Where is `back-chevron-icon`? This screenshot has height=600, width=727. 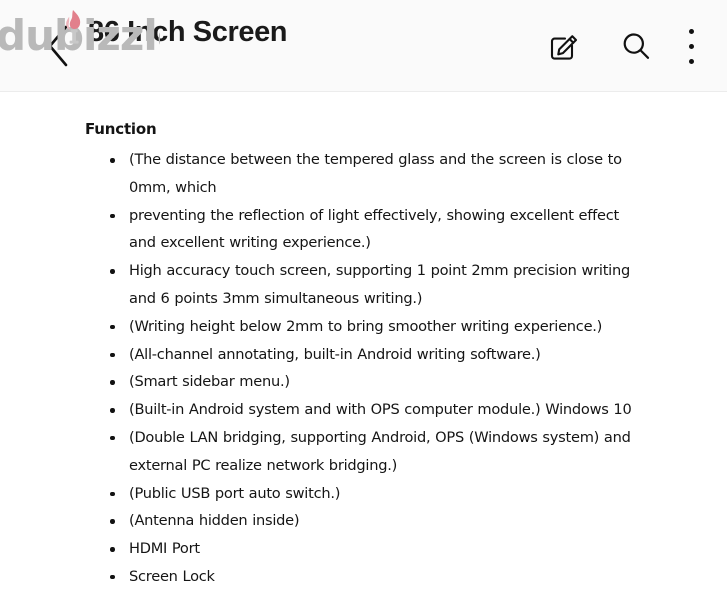
back-chevron-icon is located at coordinates (58, 46).